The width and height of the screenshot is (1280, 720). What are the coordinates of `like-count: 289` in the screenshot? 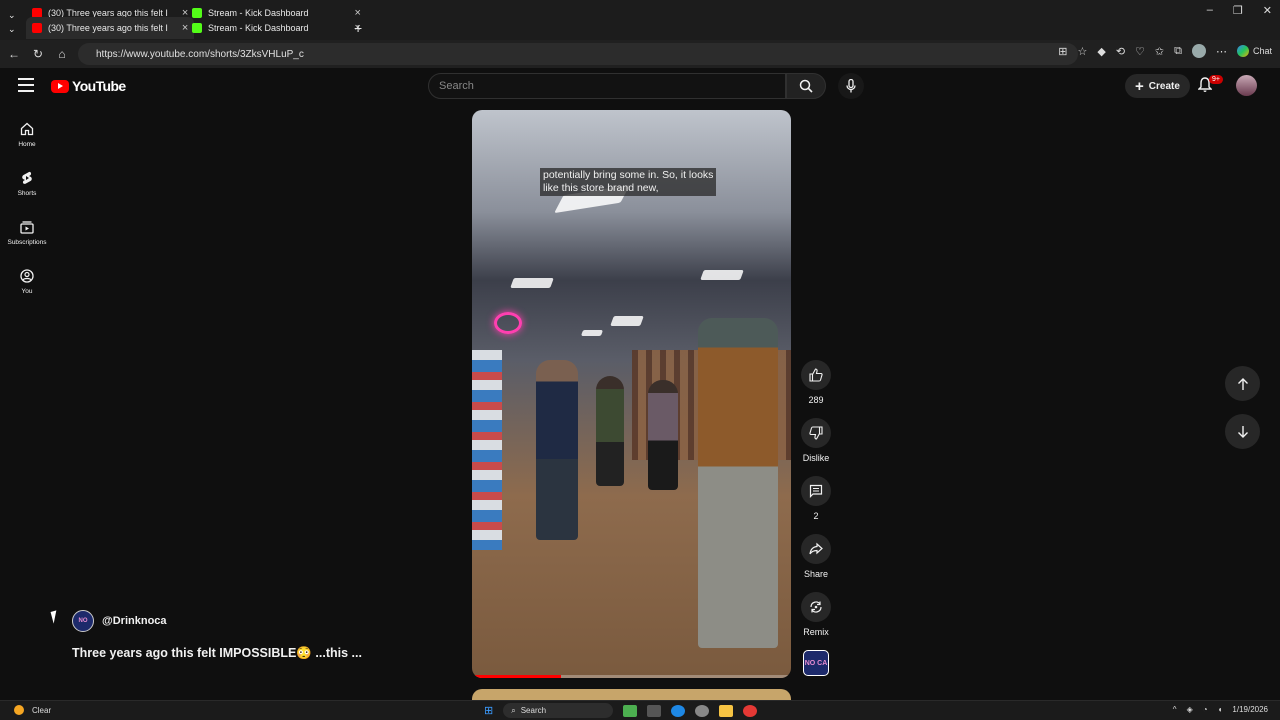 It's located at (816, 400).